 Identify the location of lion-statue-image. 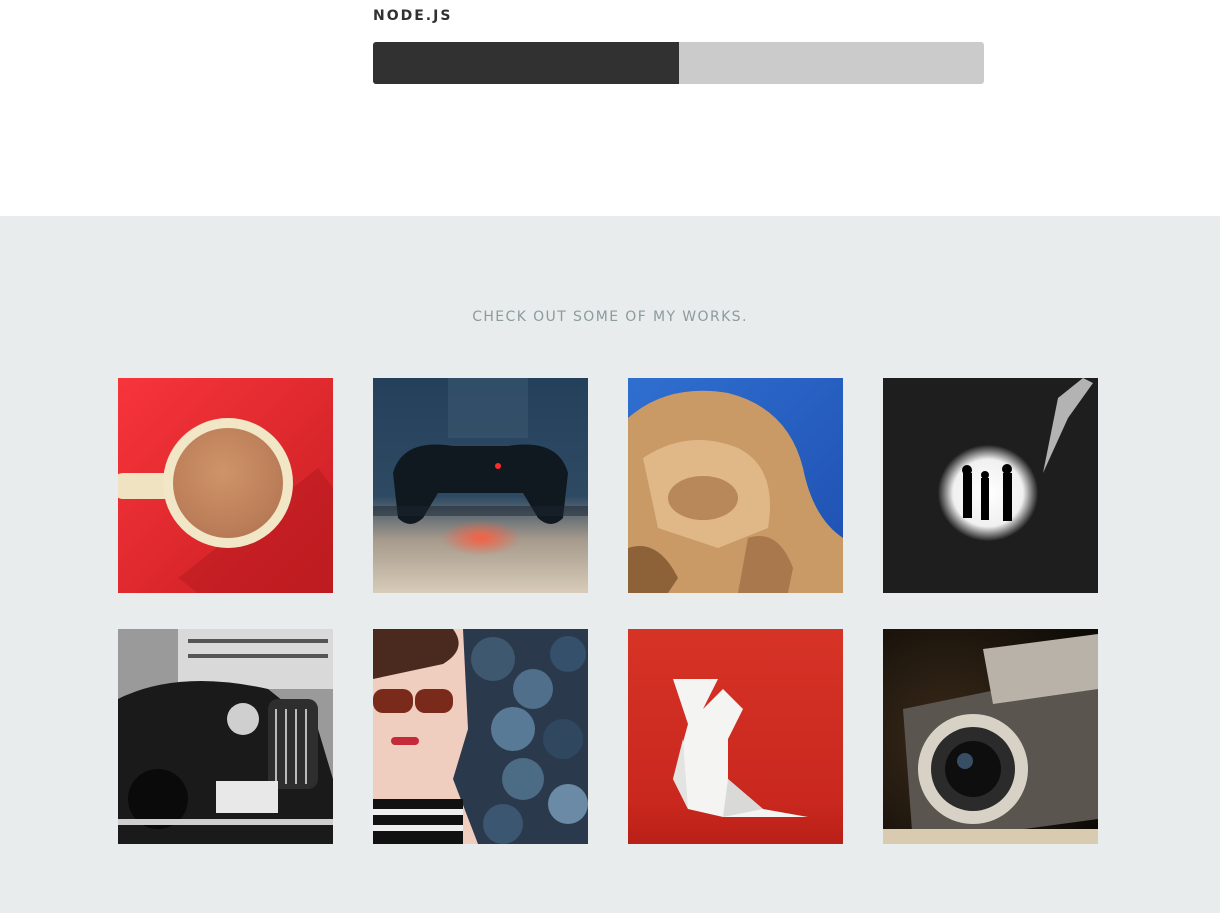
(735, 485).